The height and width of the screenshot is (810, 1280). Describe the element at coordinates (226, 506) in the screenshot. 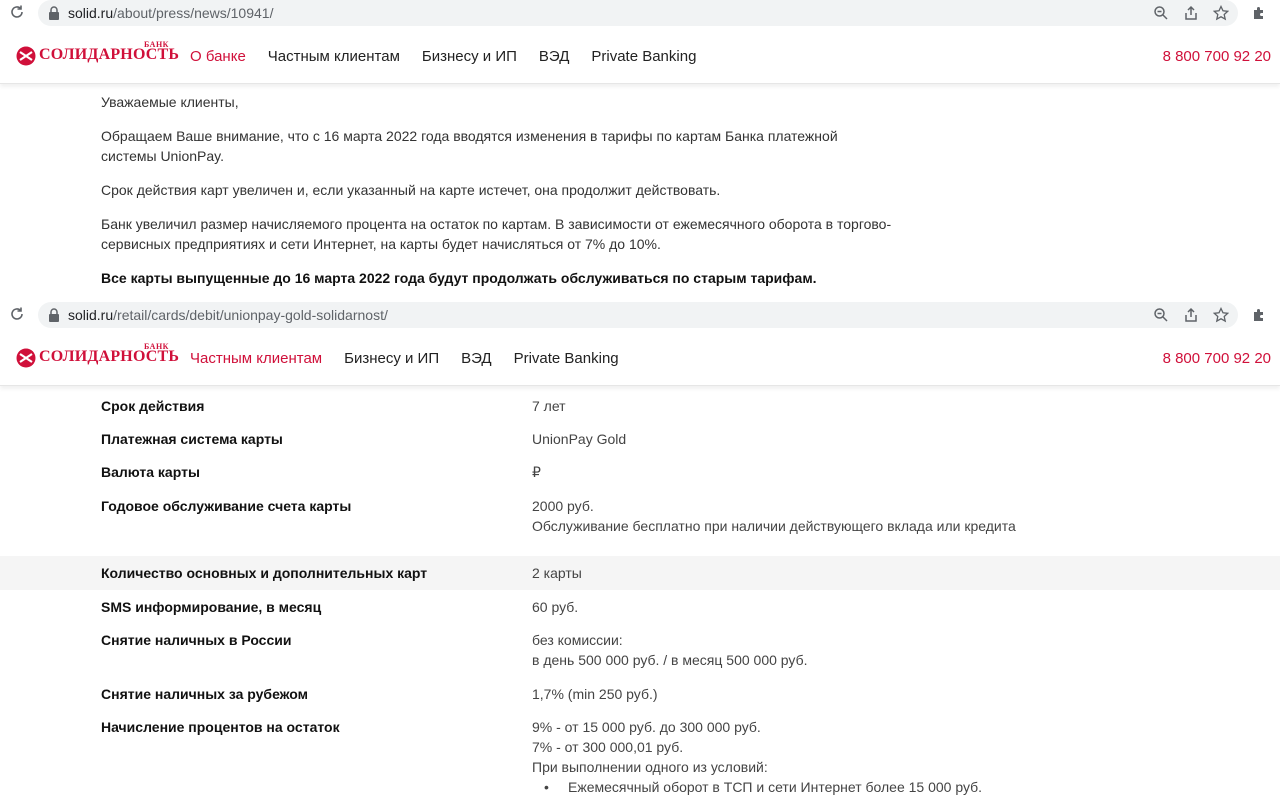

I see `spec-key: Годовое обслуживание счета карты` at that location.